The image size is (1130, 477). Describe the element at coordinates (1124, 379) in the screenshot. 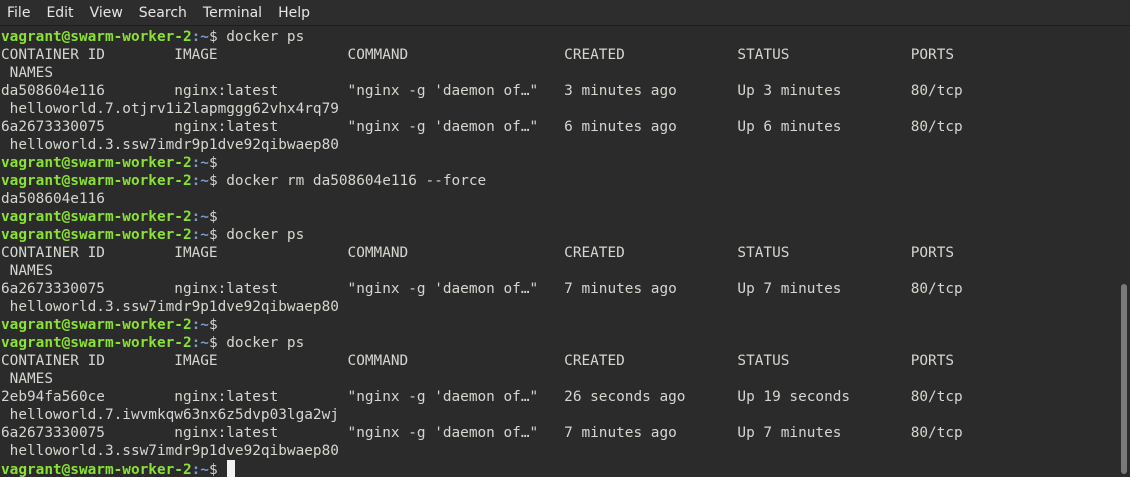

I see `scrollbar-thumb` at that location.